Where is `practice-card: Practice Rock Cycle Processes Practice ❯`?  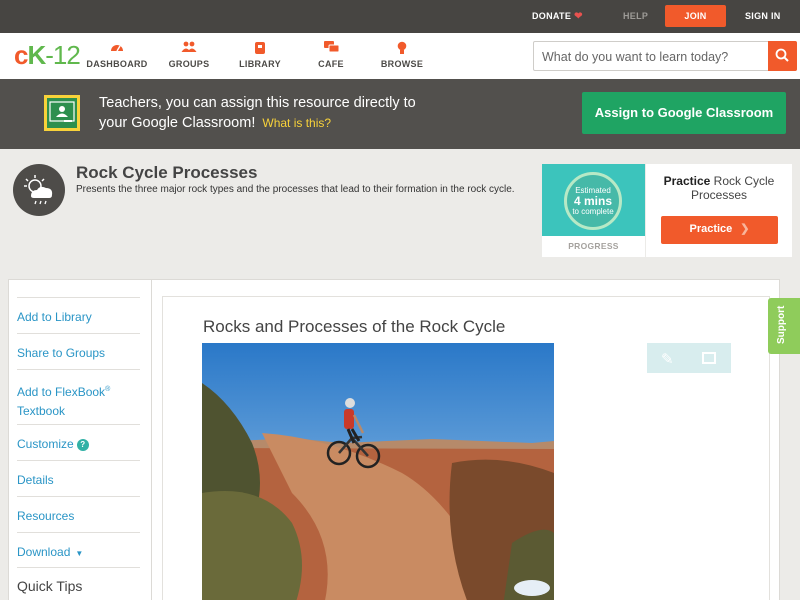 practice-card: Practice Rock Cycle Processes Practice ❯ is located at coordinates (719, 210).